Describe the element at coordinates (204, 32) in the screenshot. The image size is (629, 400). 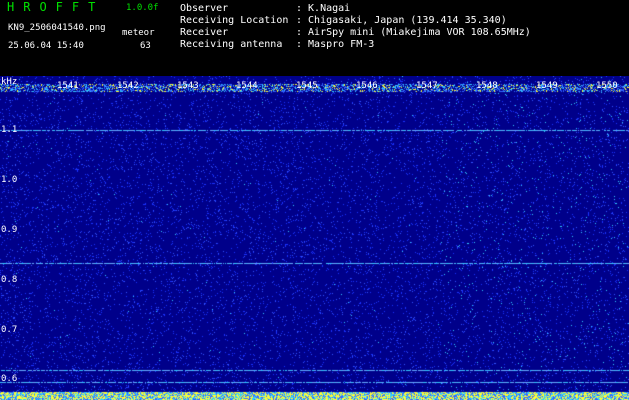
I see `receiver-label: Receiver` at that location.